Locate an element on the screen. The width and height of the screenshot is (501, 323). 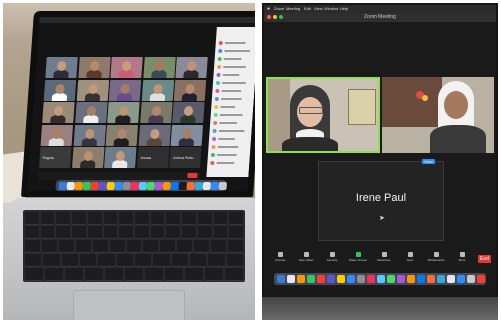
menu-help: Help is located at coordinates (344, 8).